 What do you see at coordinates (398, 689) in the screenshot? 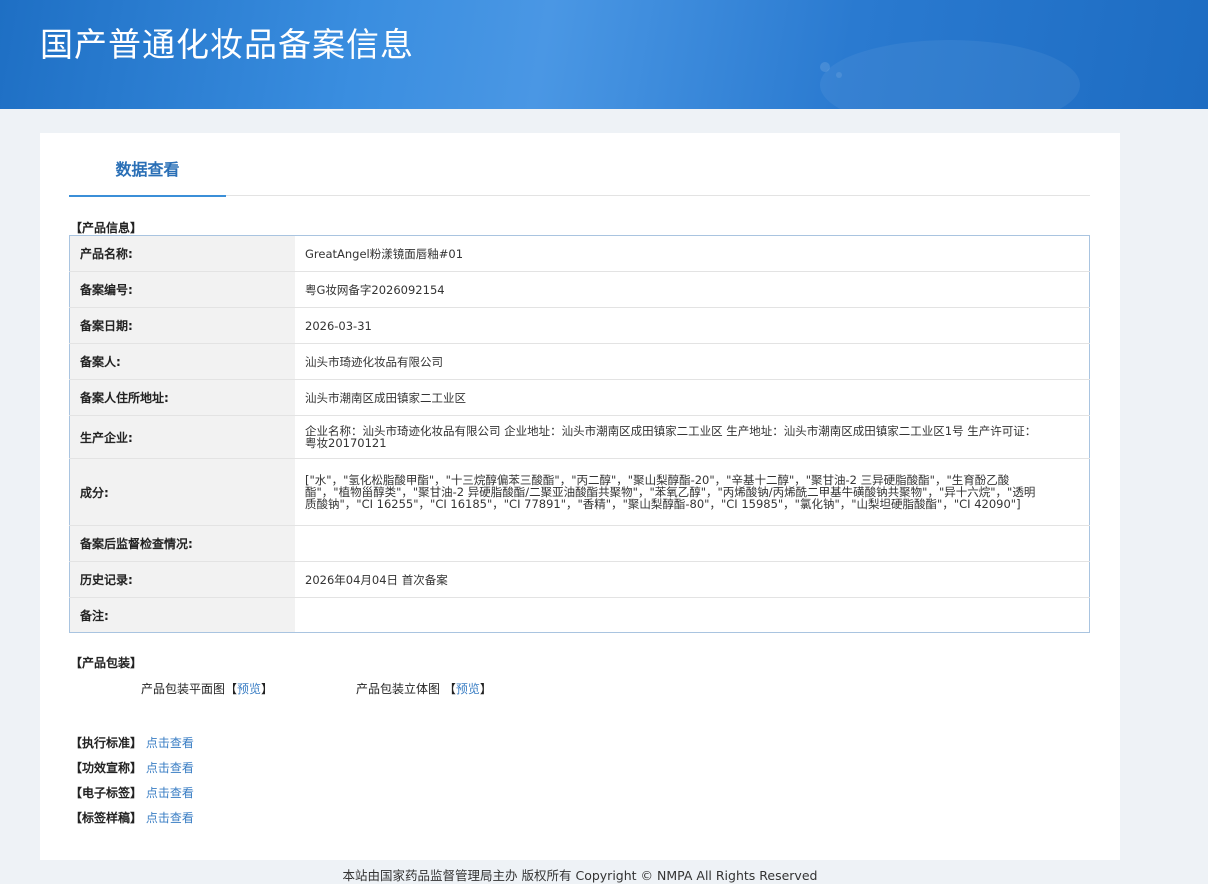
I see `packaging-solid-label: 产品包装立体图` at bounding box center [398, 689].